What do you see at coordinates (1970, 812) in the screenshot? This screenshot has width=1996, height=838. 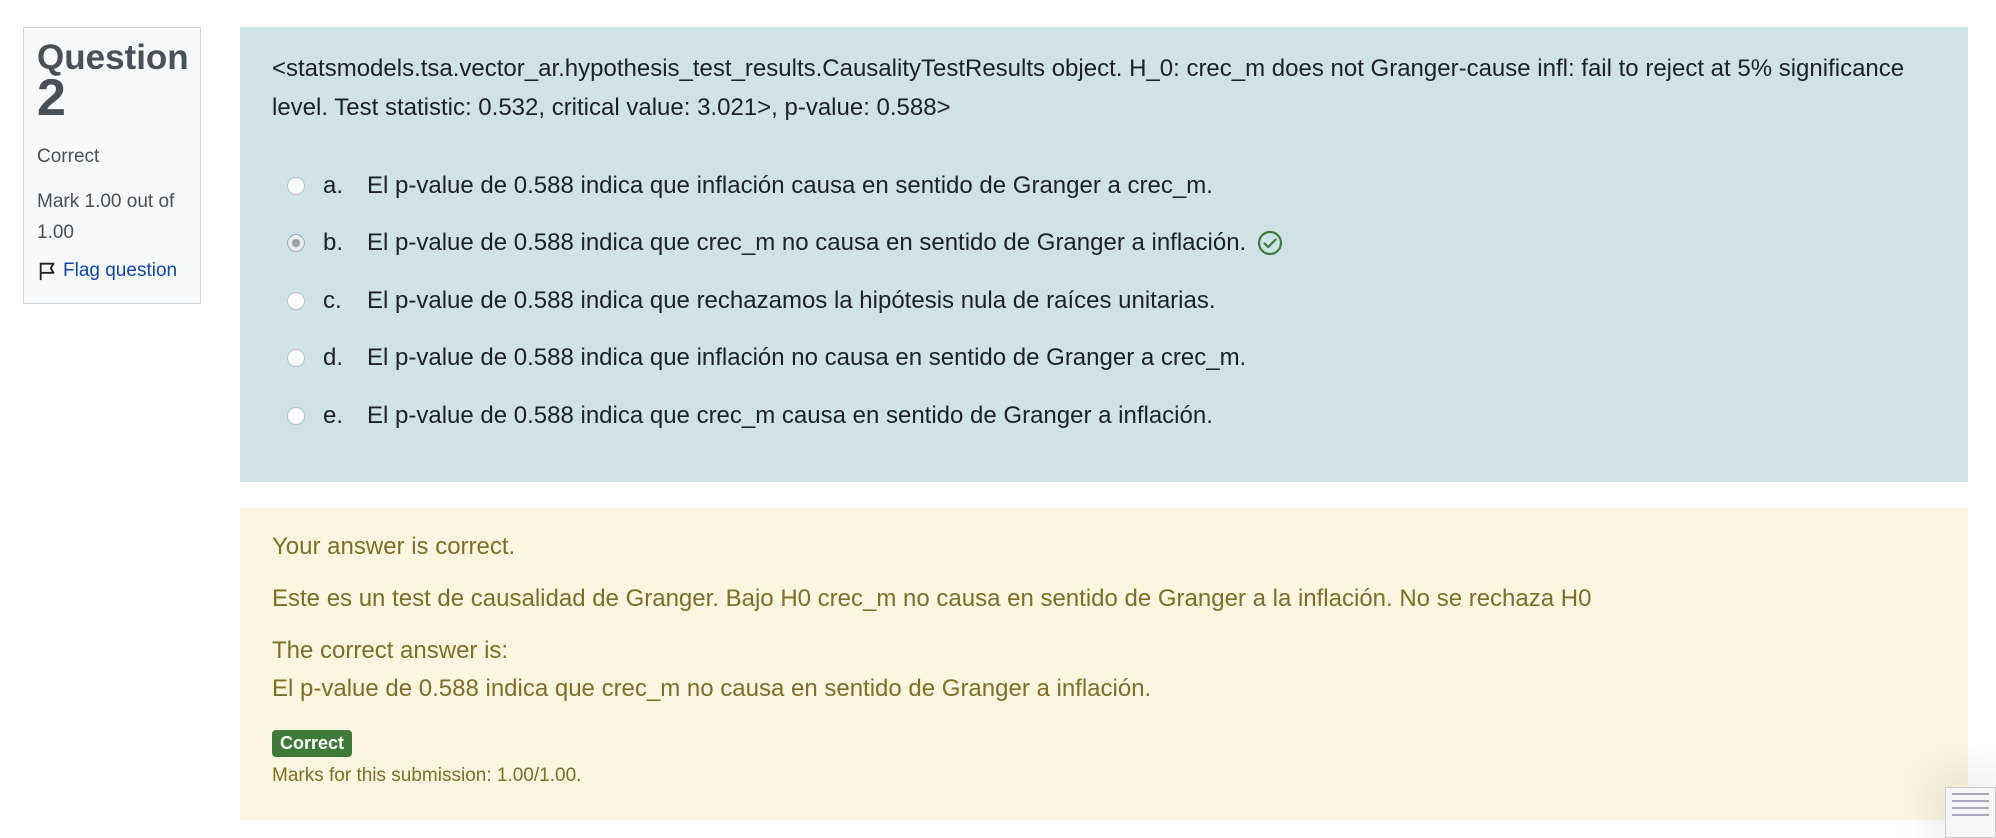 I see `page-thumbnail-preview` at bounding box center [1970, 812].